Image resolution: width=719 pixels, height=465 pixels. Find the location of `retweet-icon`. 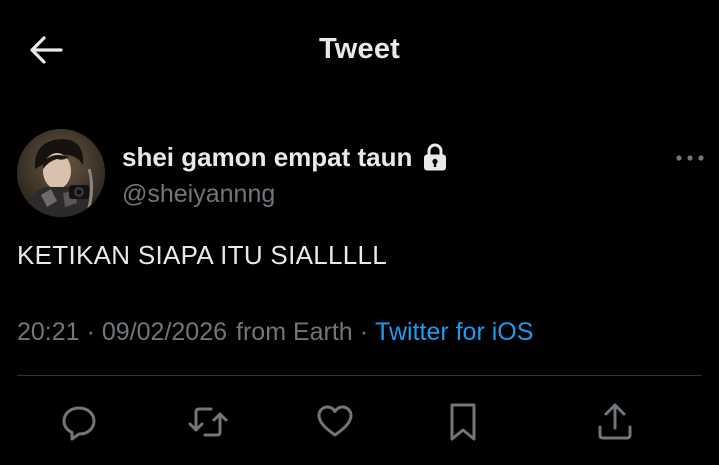

retweet-icon is located at coordinates (208, 422).